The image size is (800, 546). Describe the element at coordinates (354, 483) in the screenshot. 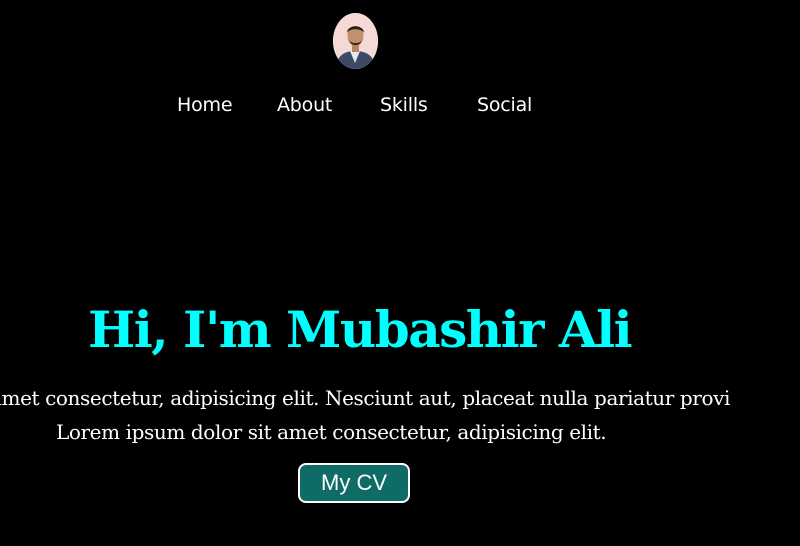

I see `my-cv-button: My CV` at that location.